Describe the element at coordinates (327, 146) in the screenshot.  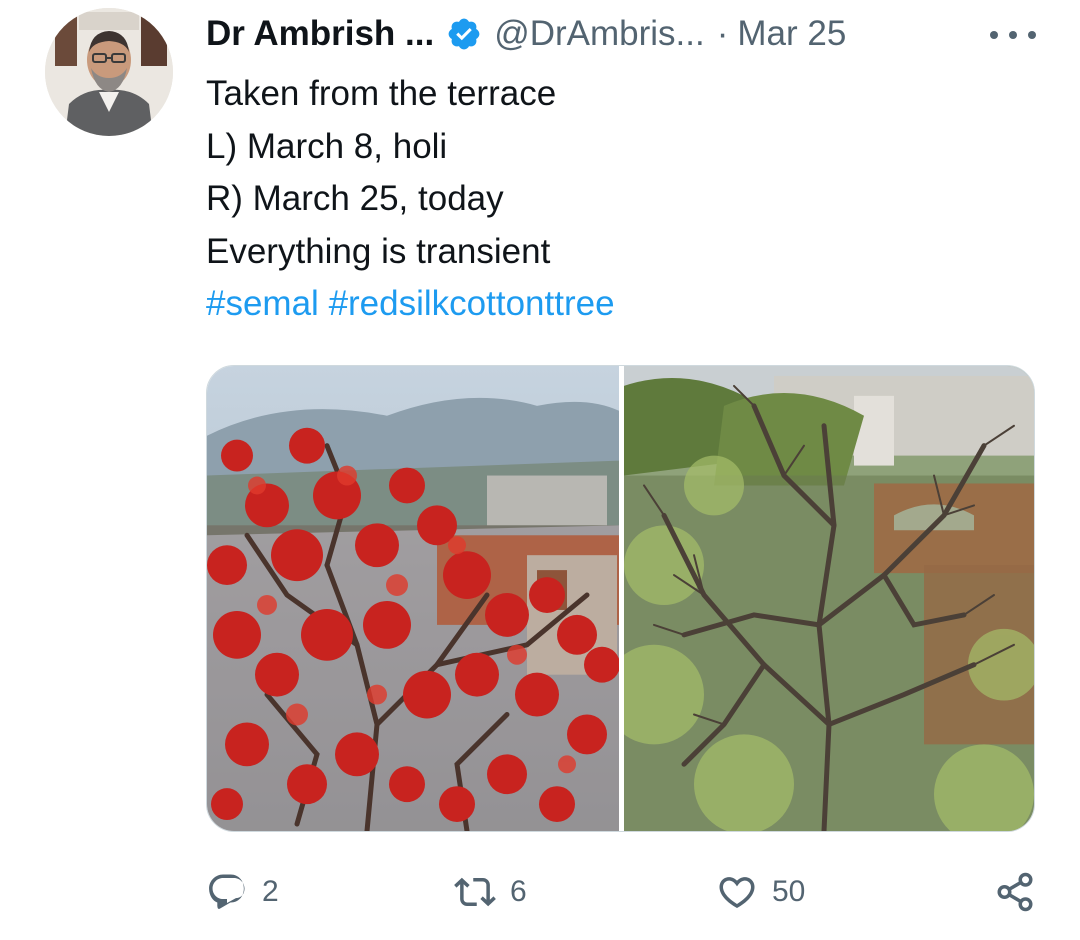
I see `tweet-text-line: L) March 8, holi` at that location.